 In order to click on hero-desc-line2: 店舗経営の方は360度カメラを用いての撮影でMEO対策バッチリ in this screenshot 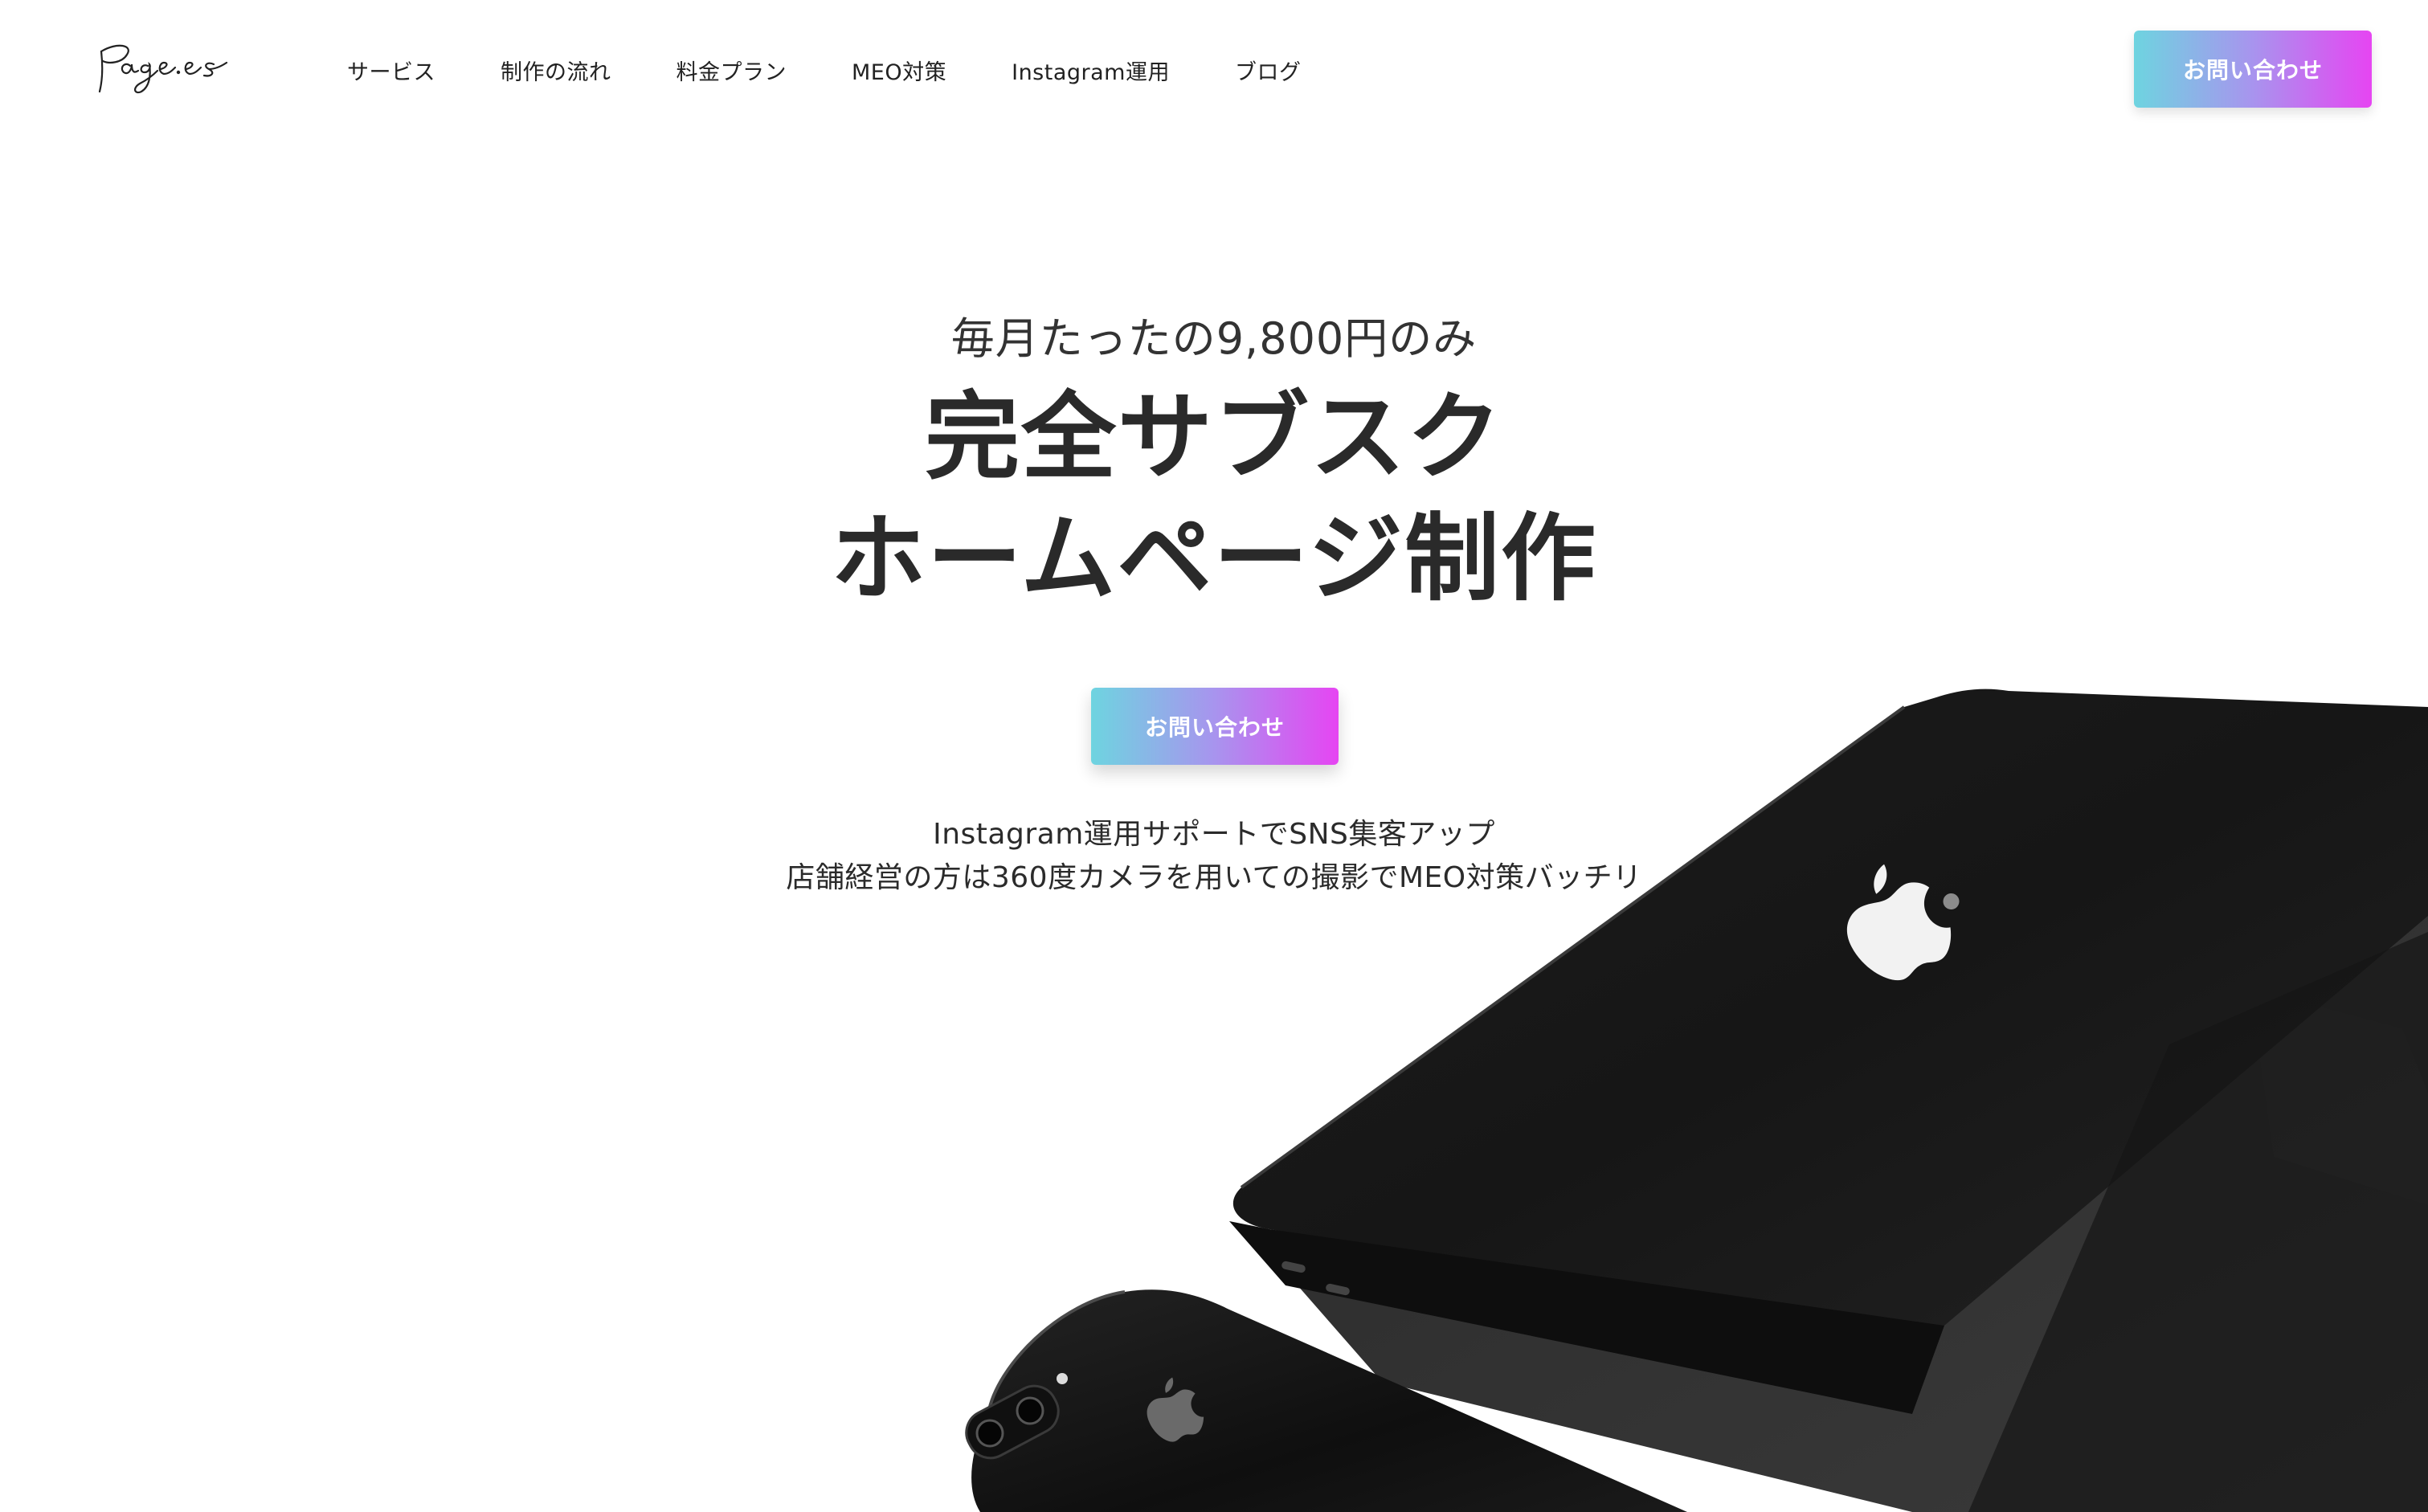, I will do `click(1214, 878)`.